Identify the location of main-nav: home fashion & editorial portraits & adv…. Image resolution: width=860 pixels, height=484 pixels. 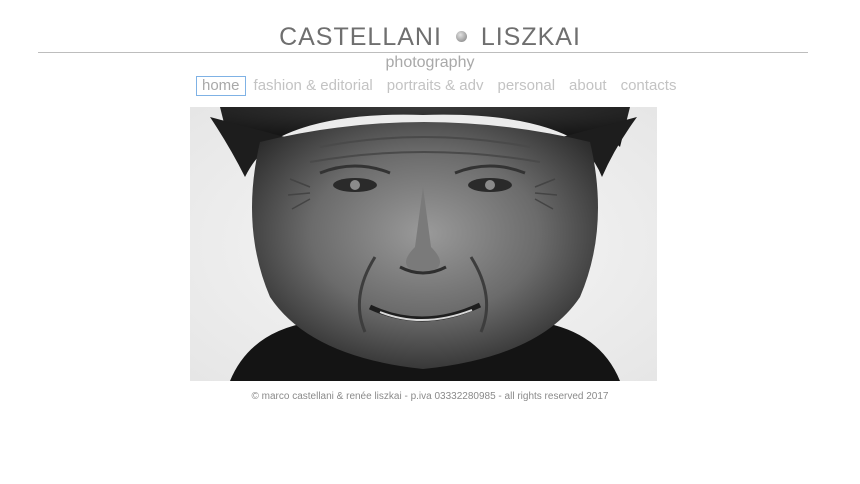
(440, 86).